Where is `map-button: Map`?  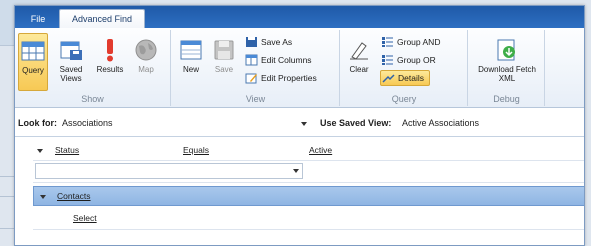
map-button: Map is located at coordinates (146, 62).